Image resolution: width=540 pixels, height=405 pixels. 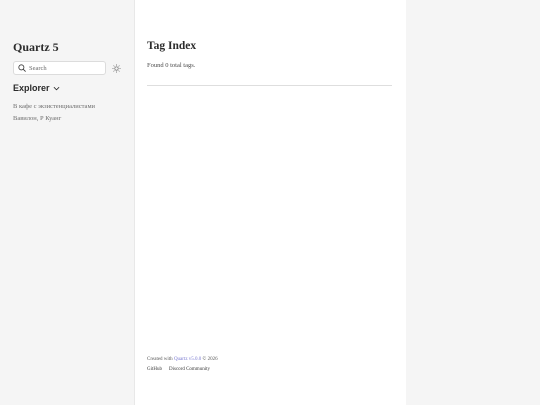 What do you see at coordinates (172, 46) in the screenshot?
I see `page-title: Tag Index` at bounding box center [172, 46].